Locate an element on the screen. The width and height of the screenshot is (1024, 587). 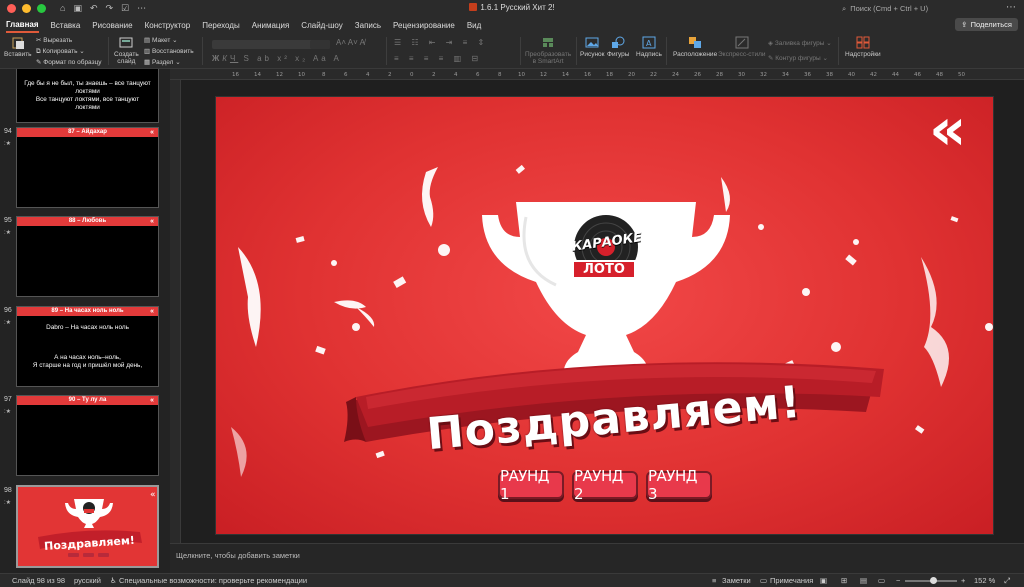
slideshow-view-icon: ▭ is located at coordinates (881, 580).